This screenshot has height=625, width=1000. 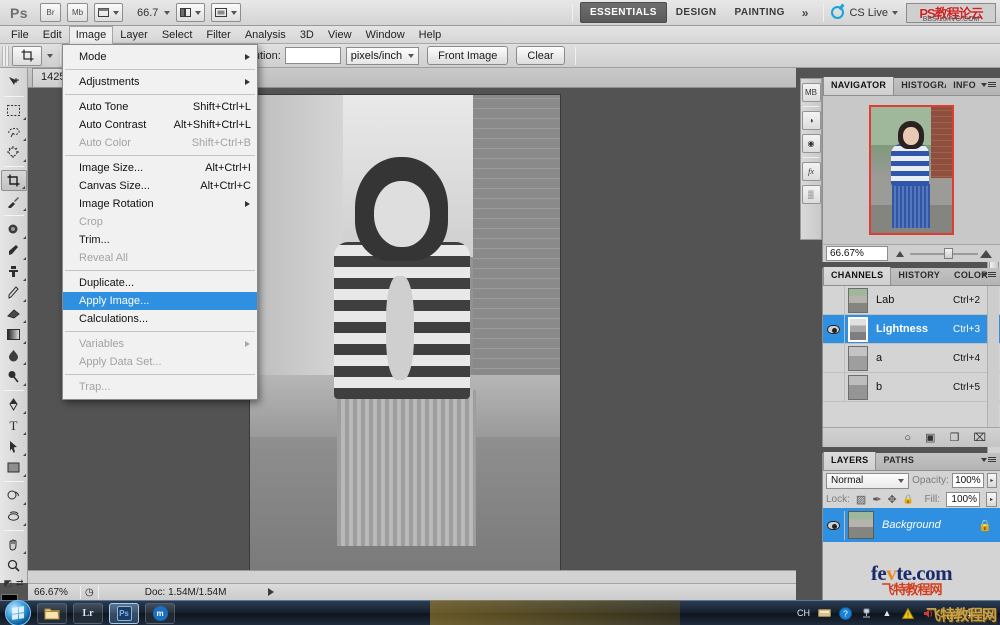 I want to click on tab-histogram: HISTOGRAM, so click(x=920, y=86).